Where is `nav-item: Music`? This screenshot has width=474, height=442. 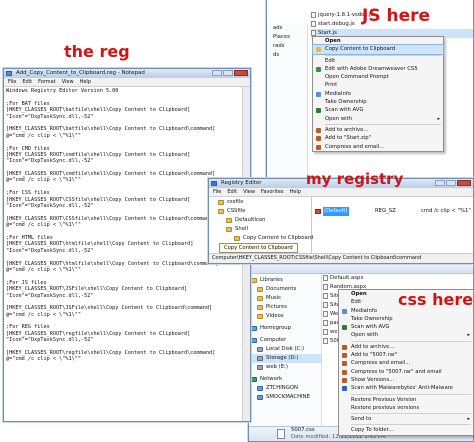
nav-item: Music is located at coordinates (285, 298).